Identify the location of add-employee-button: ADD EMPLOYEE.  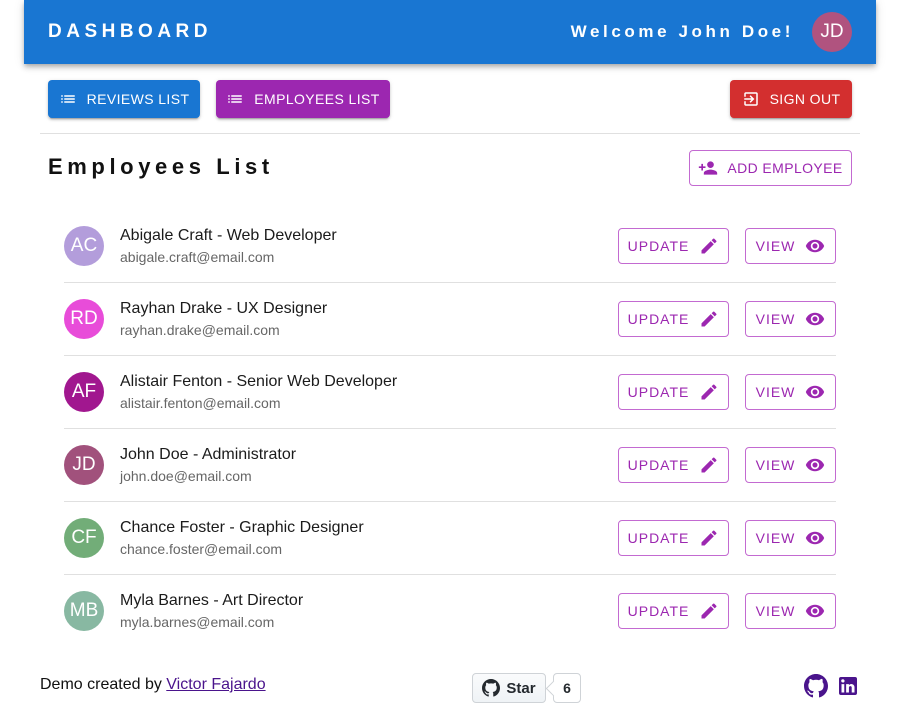
(770, 168).